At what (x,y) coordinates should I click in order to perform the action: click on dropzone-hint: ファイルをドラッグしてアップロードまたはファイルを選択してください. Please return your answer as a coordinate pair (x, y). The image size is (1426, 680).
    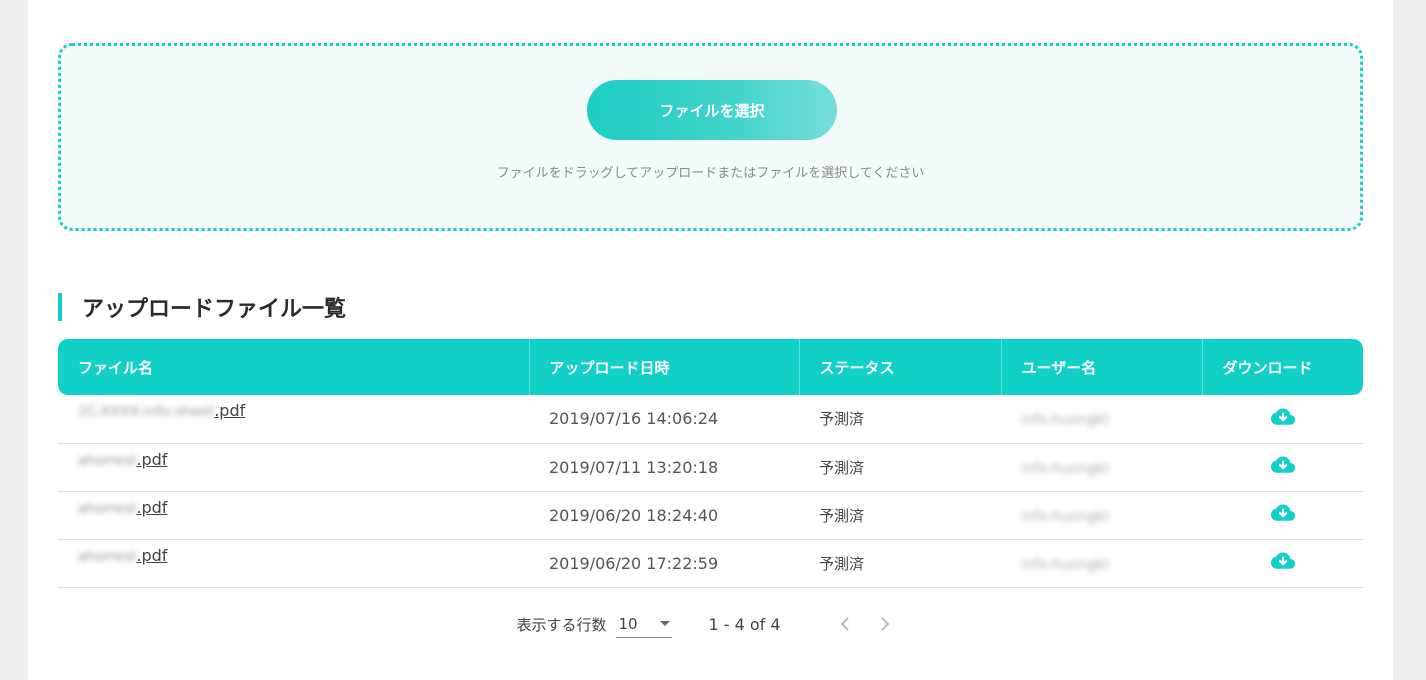
    Looking at the image, I should click on (710, 173).